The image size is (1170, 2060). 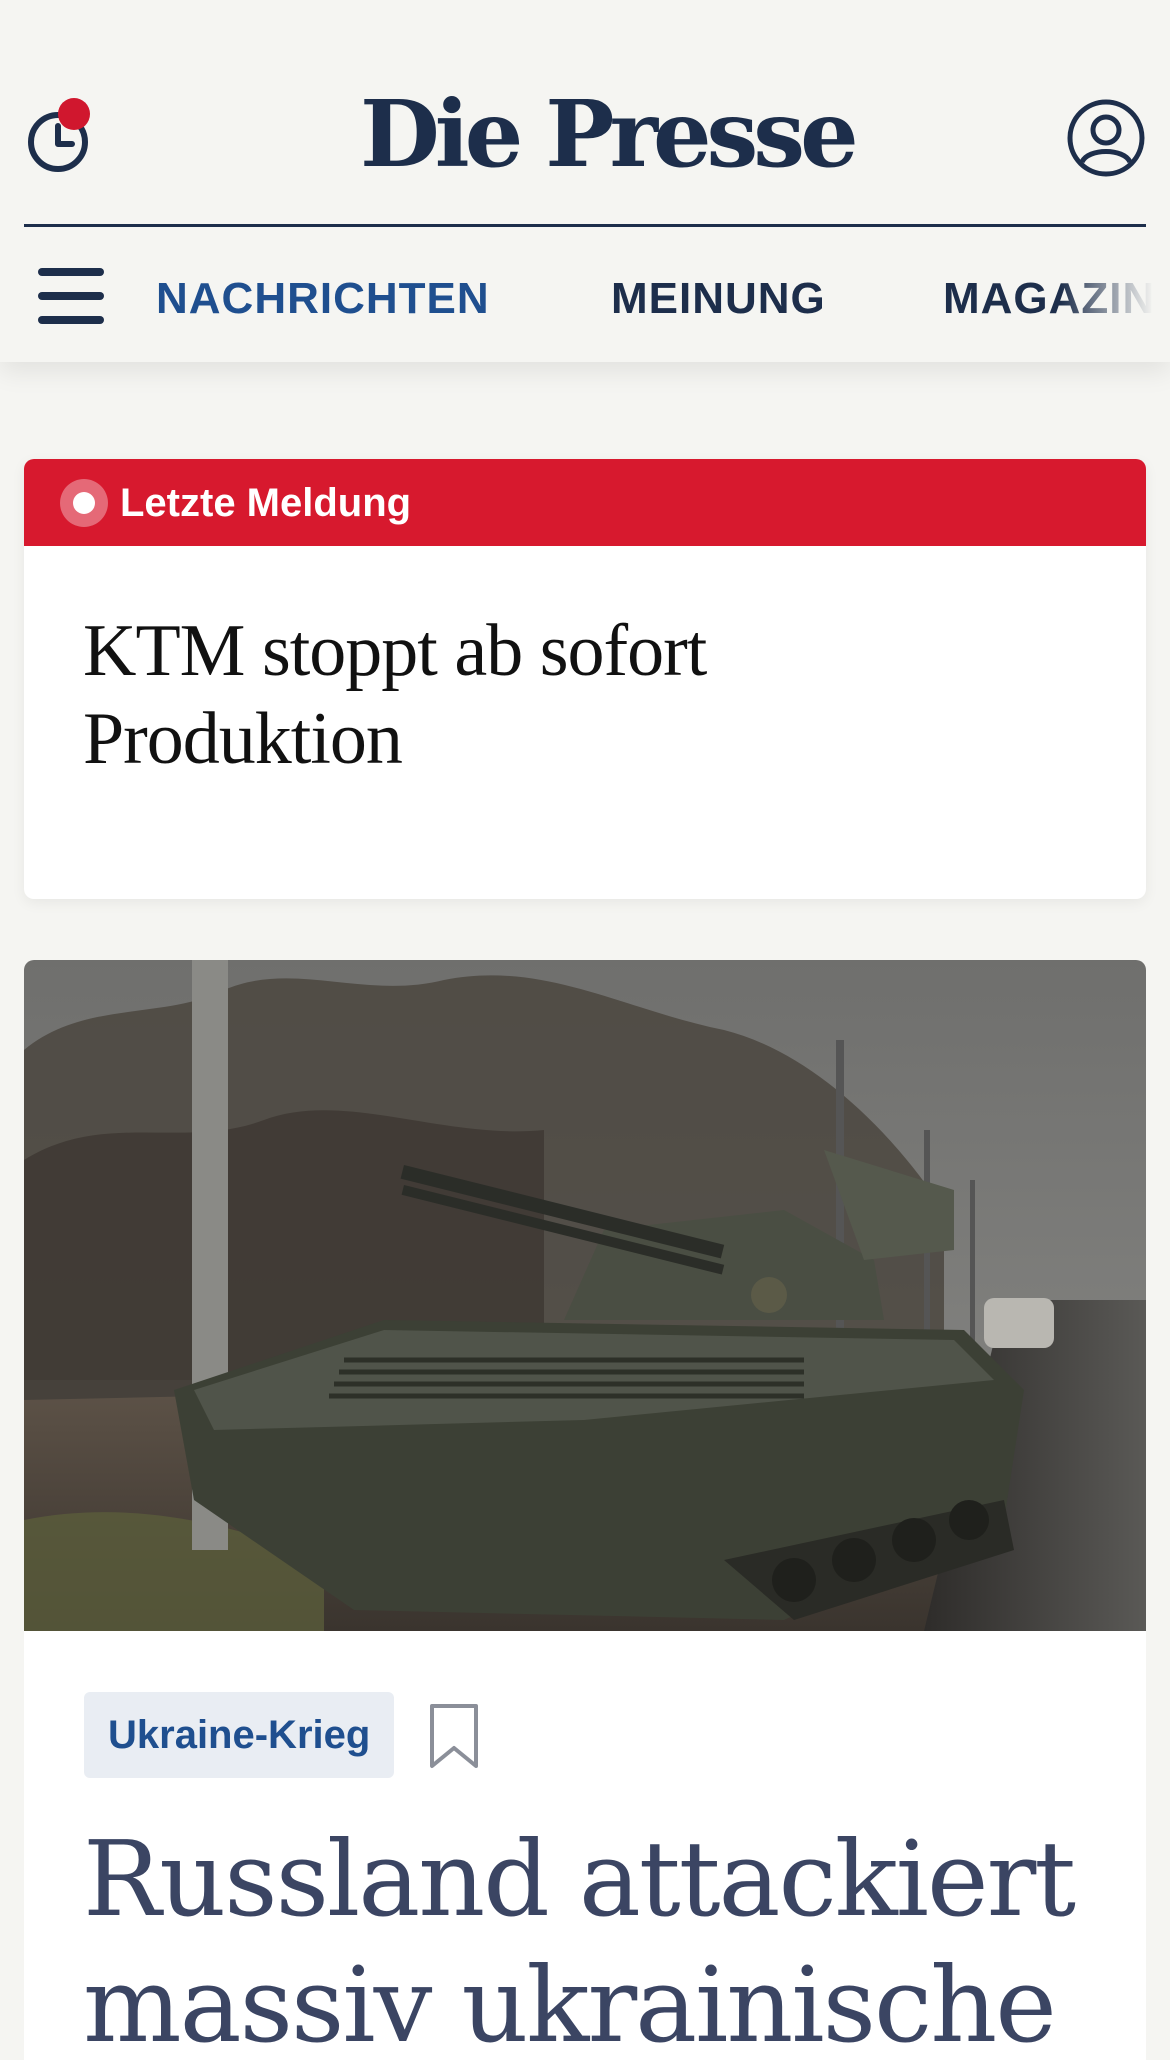 I want to click on bookmark-icon, so click(x=454, y=1736).